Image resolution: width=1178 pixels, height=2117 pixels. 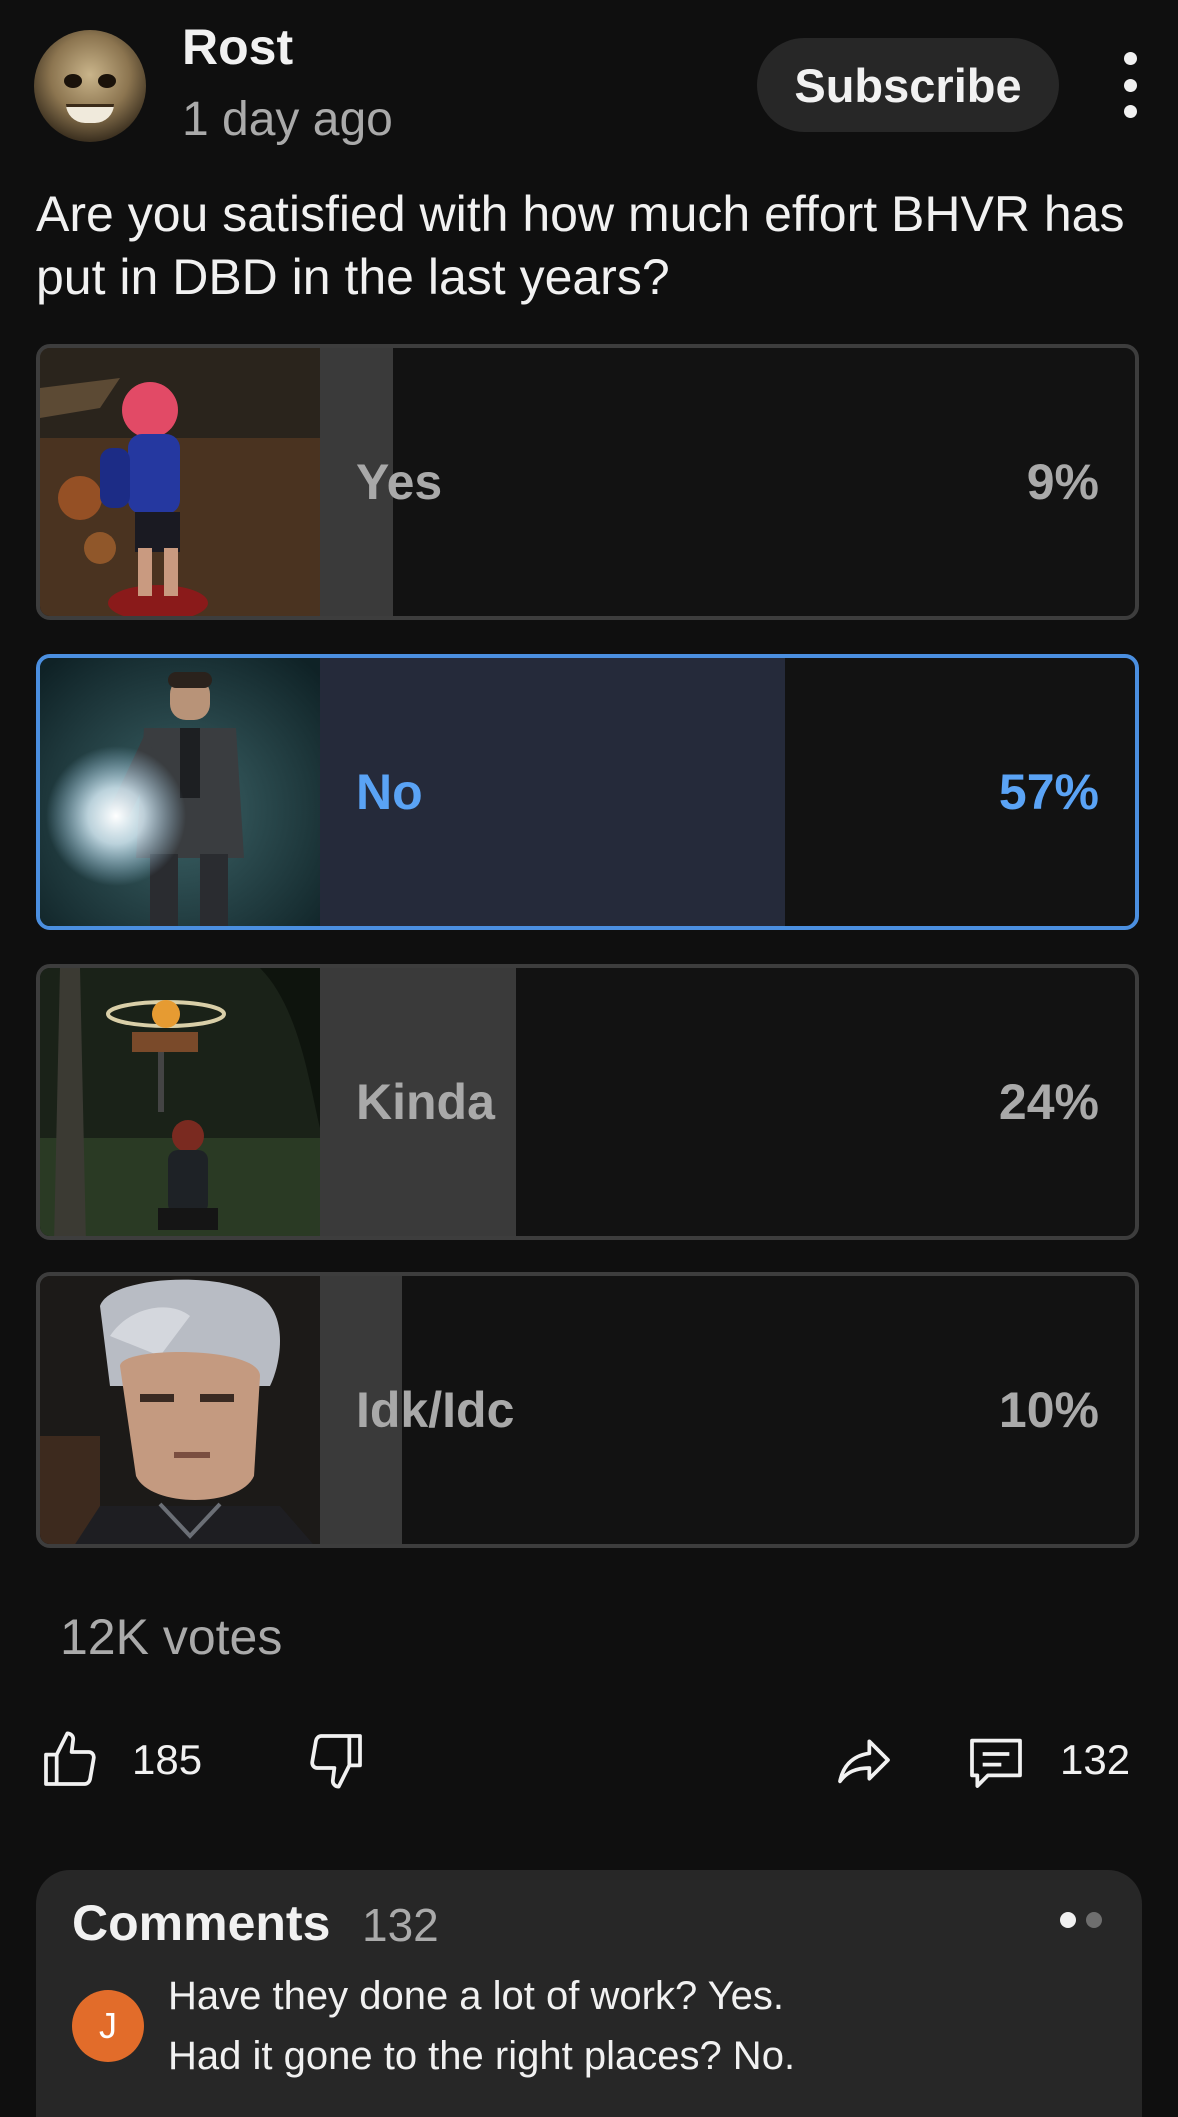 I want to click on comments-count: 132, so click(x=400, y=1925).